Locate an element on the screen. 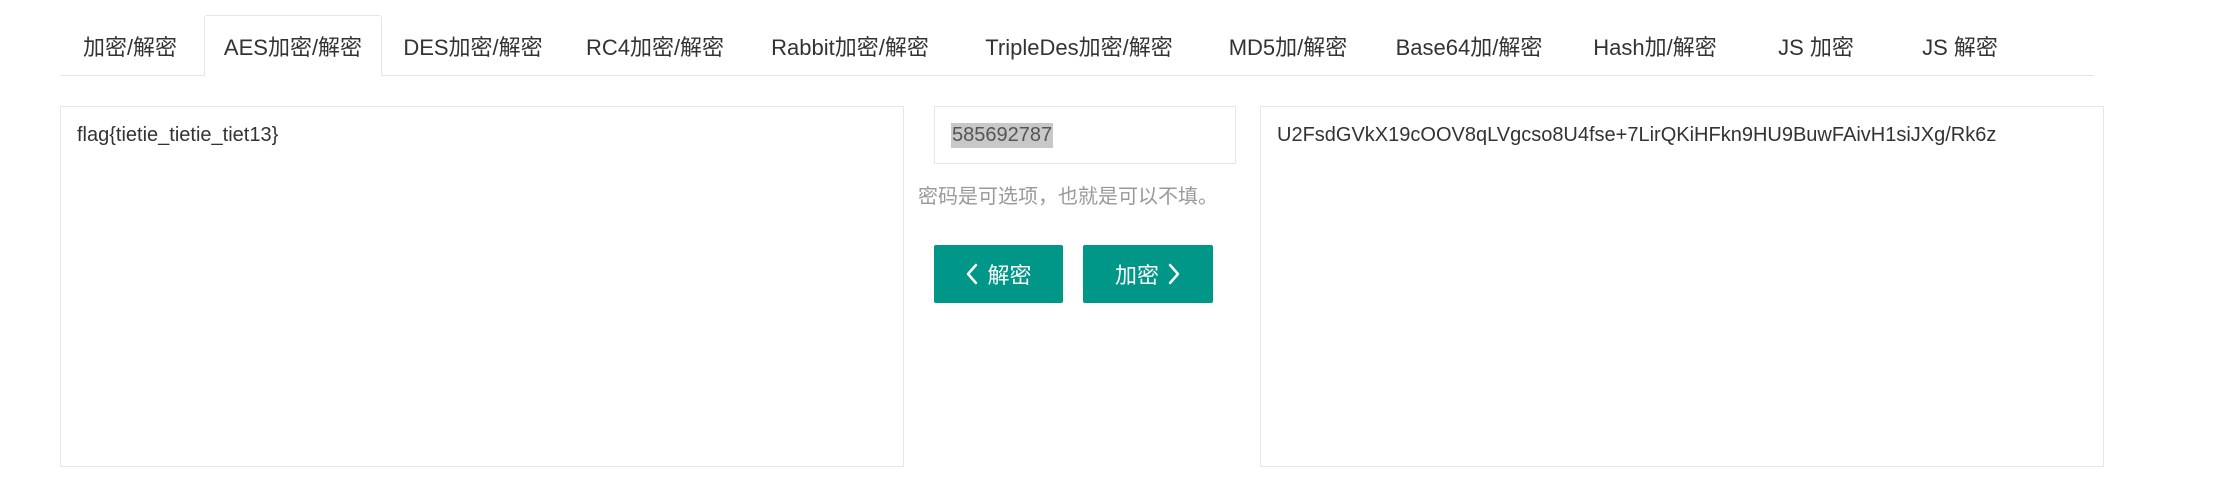 The height and width of the screenshot is (494, 2219). encrypt-button-label: 加密 is located at coordinates (1136, 275).